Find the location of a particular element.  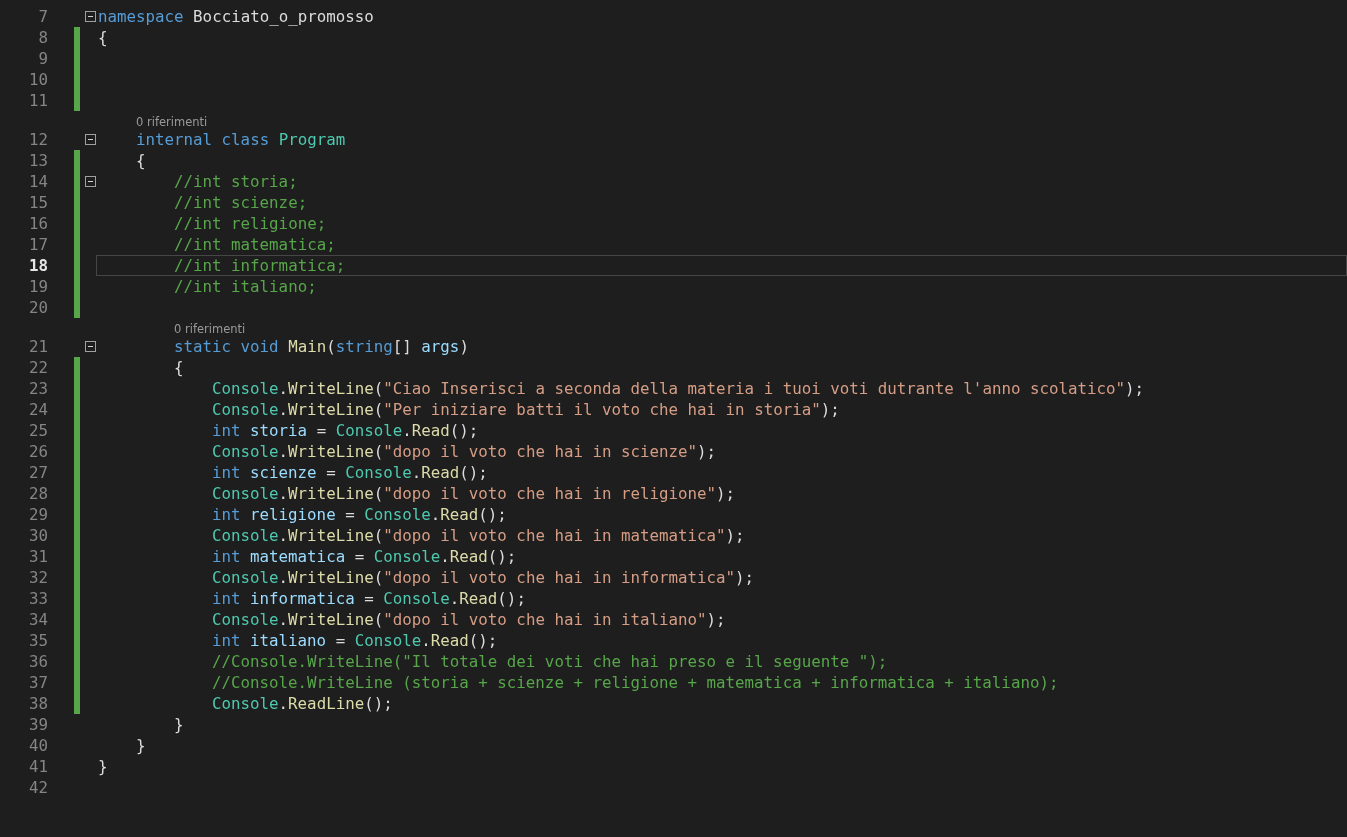

code-line: int religione = Console.Read(); is located at coordinates (359, 514).